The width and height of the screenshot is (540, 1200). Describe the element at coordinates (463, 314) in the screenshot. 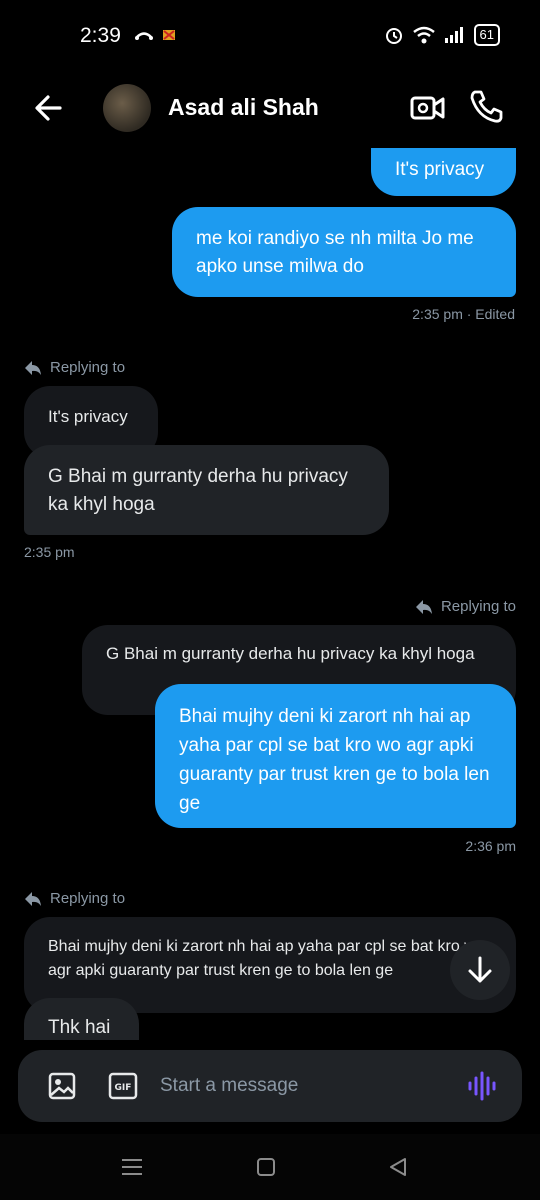

I see `message-timestamp: 2:35 pm · Edited` at that location.